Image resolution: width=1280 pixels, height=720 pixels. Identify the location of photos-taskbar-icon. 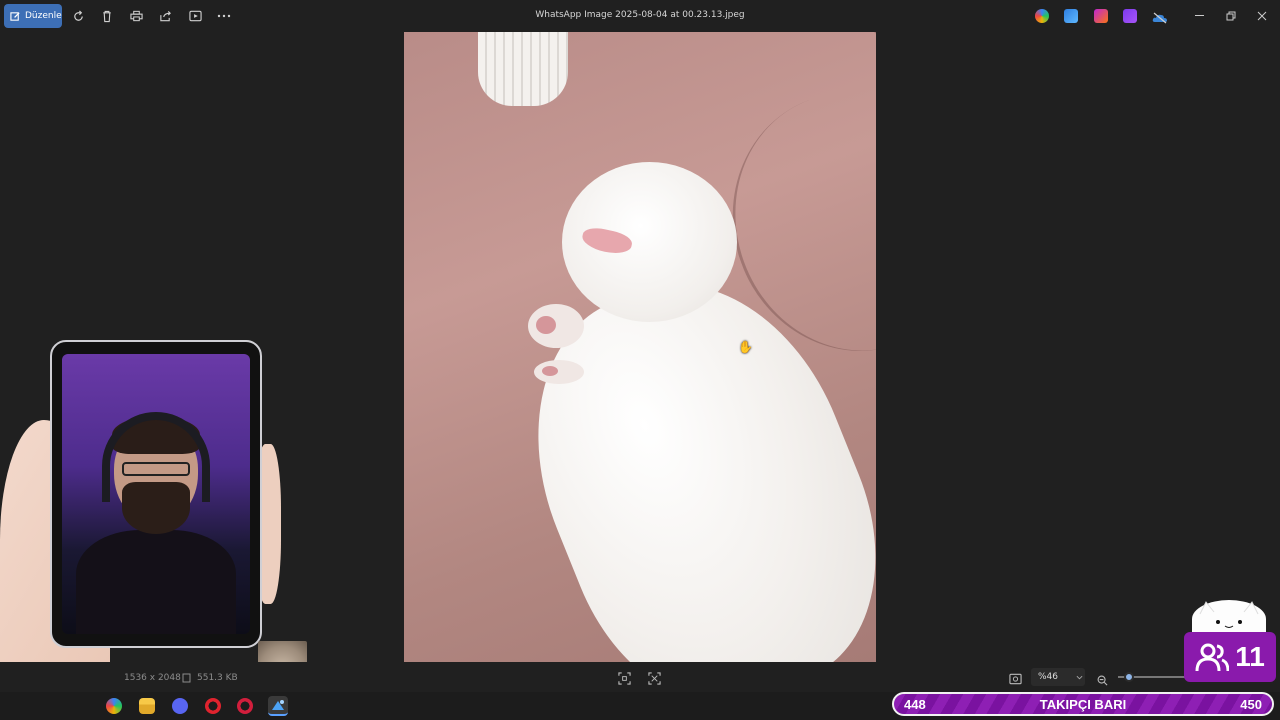
(278, 706).